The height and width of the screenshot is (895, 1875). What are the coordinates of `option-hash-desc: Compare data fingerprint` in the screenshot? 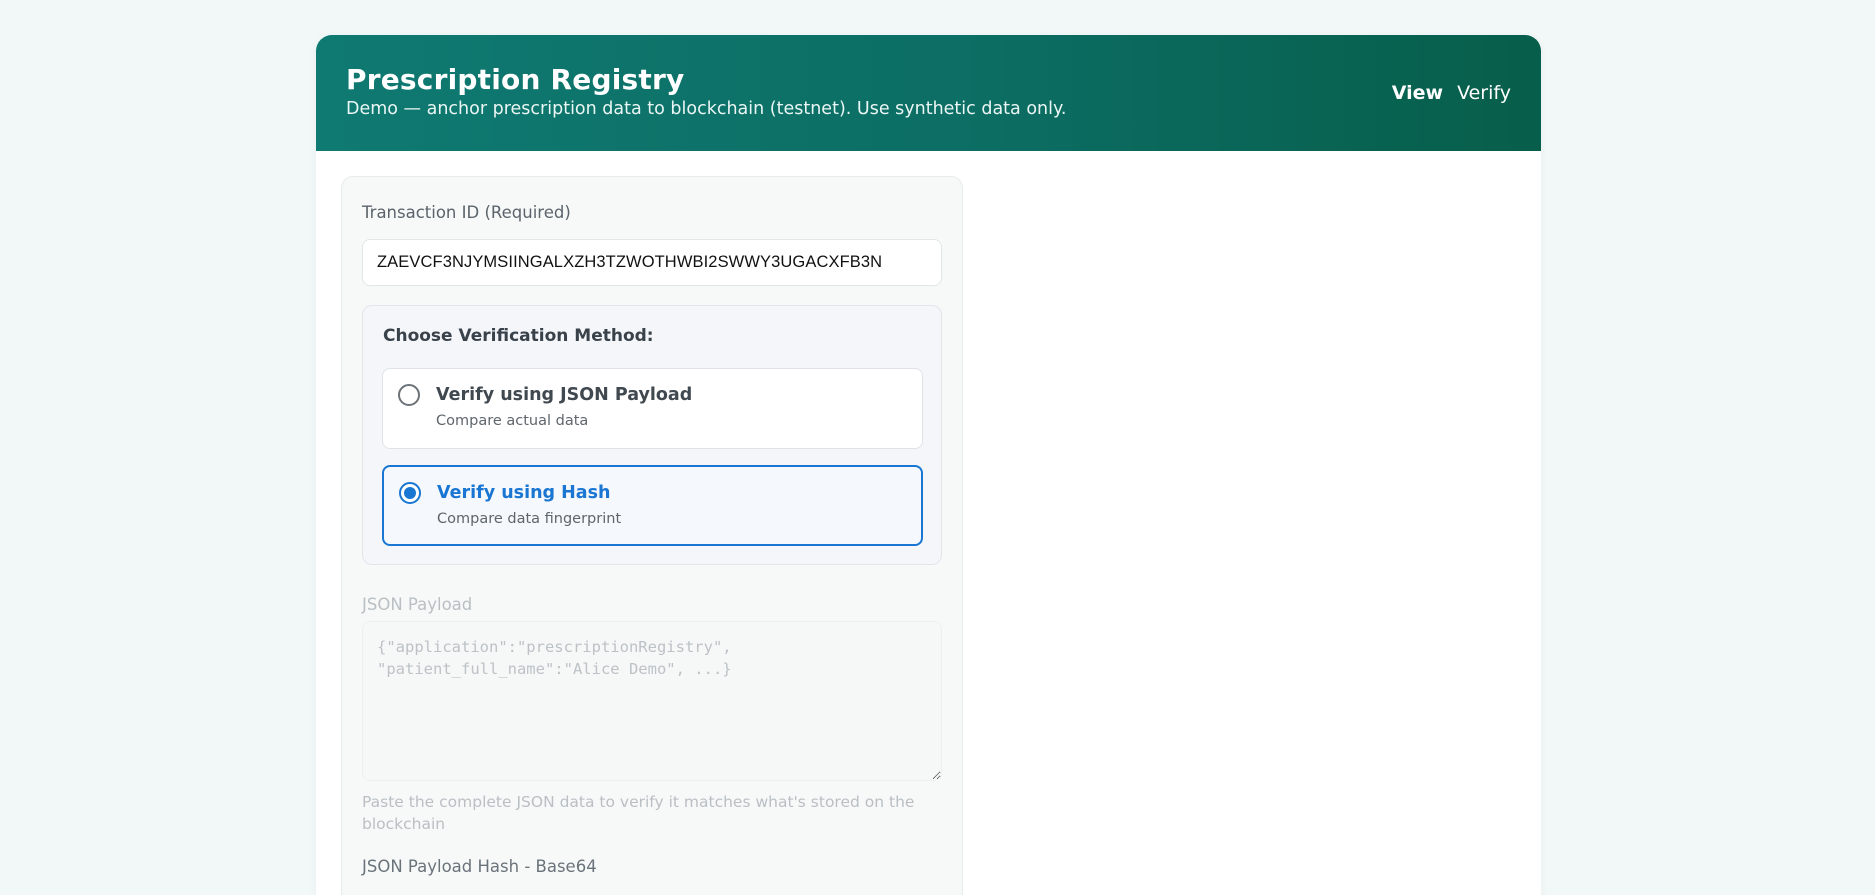 It's located at (529, 519).